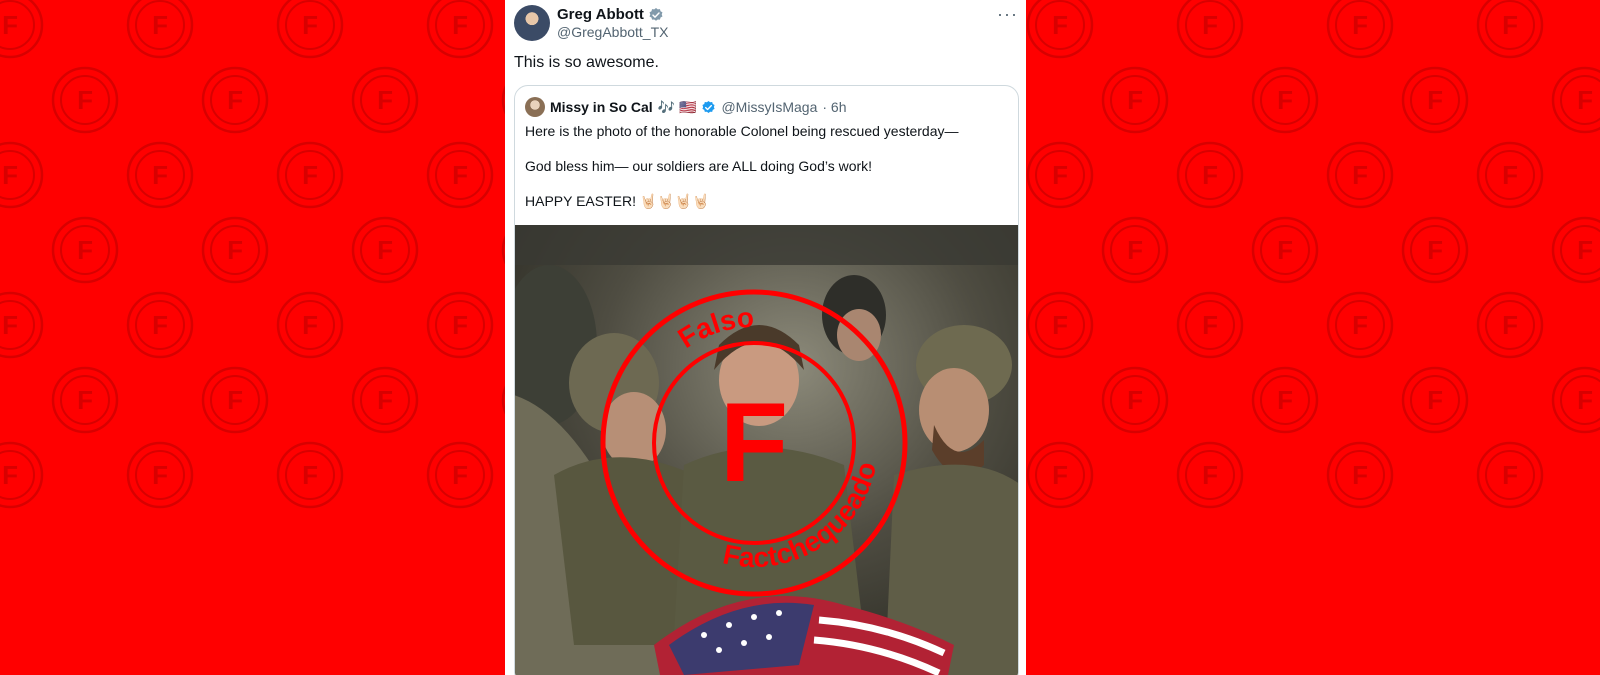 The width and height of the screenshot is (1600, 675). I want to click on author-name: Greg Abbott, so click(610, 14).